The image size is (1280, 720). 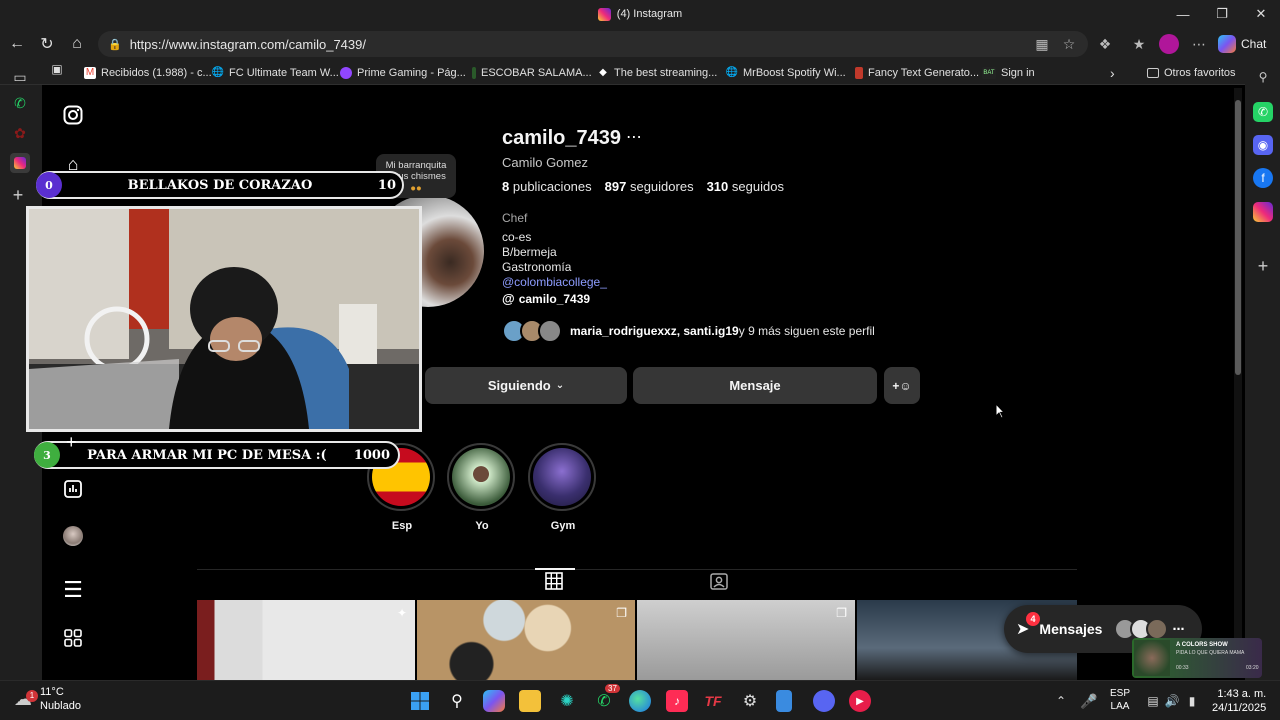 I want to click on goal-text: BELLAKOS DE CORAZAO, so click(x=220, y=185).